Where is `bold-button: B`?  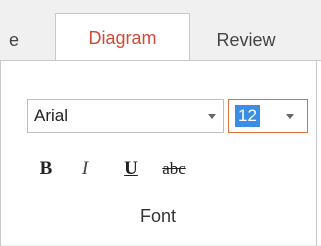 bold-button: B is located at coordinates (46, 169).